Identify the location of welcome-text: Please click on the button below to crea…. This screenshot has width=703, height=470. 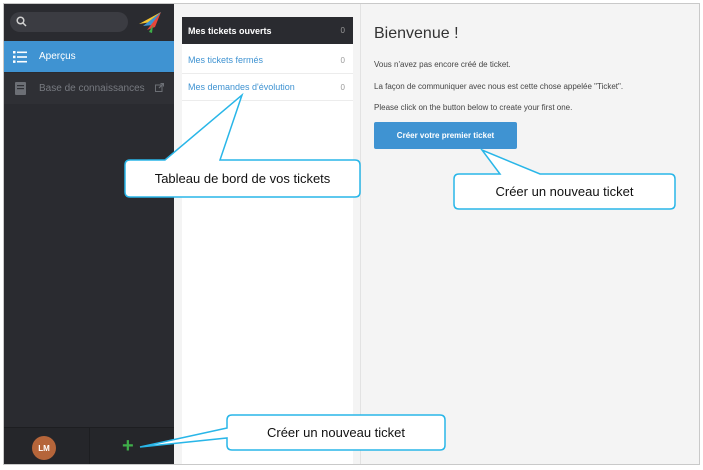
(473, 107).